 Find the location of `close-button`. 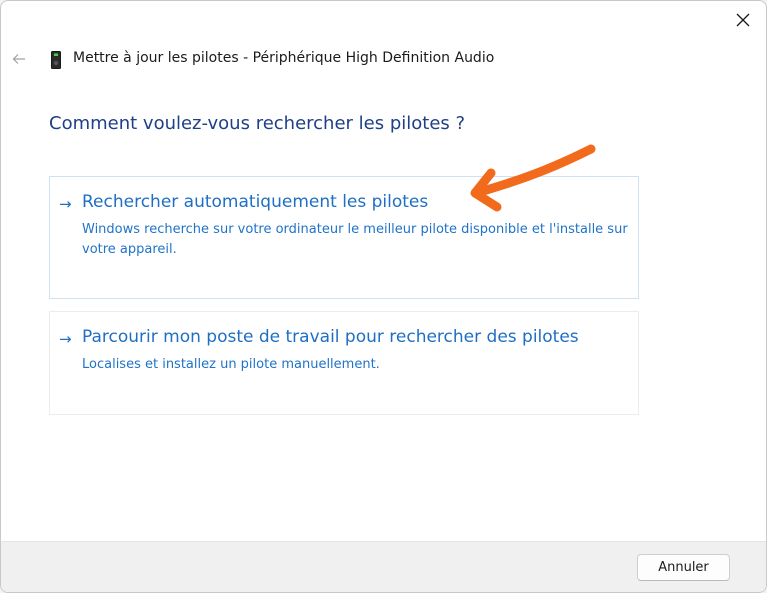

close-button is located at coordinates (743, 20).